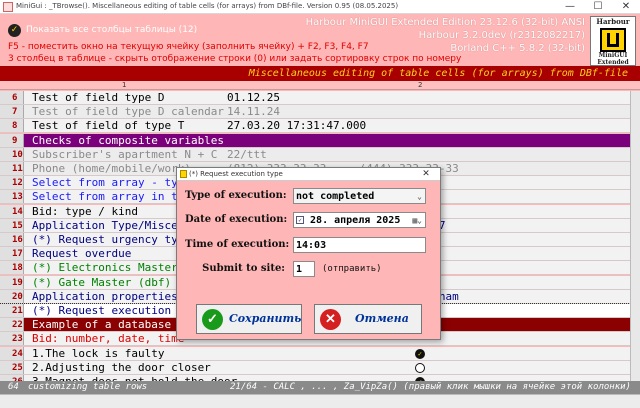 Image resolution: width=640 pixels, height=408 pixels. What do you see at coordinates (98, 97) in the screenshot?
I see `row-field-name: Test of field type D` at bounding box center [98, 97].